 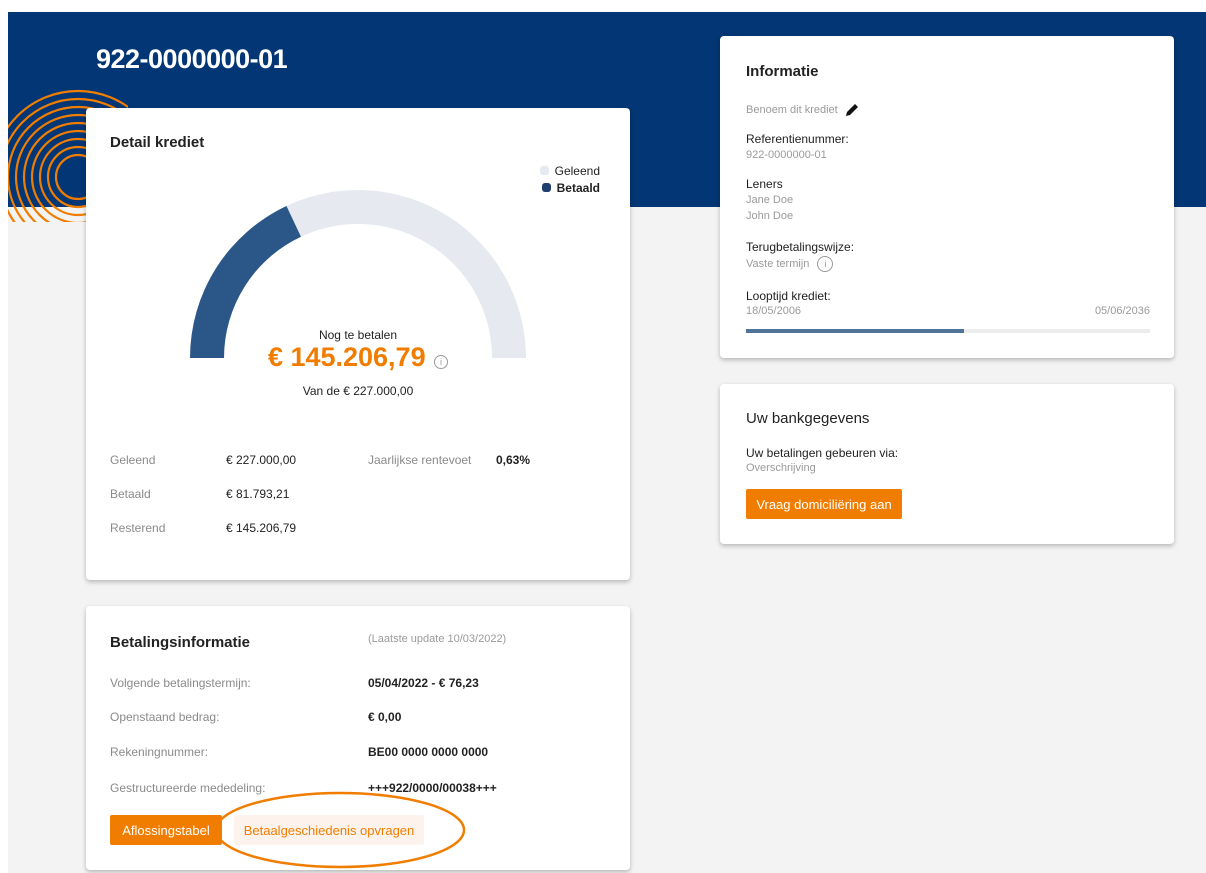 What do you see at coordinates (1122, 311) in the screenshot?
I see `term-end: 05/06/2036` at bounding box center [1122, 311].